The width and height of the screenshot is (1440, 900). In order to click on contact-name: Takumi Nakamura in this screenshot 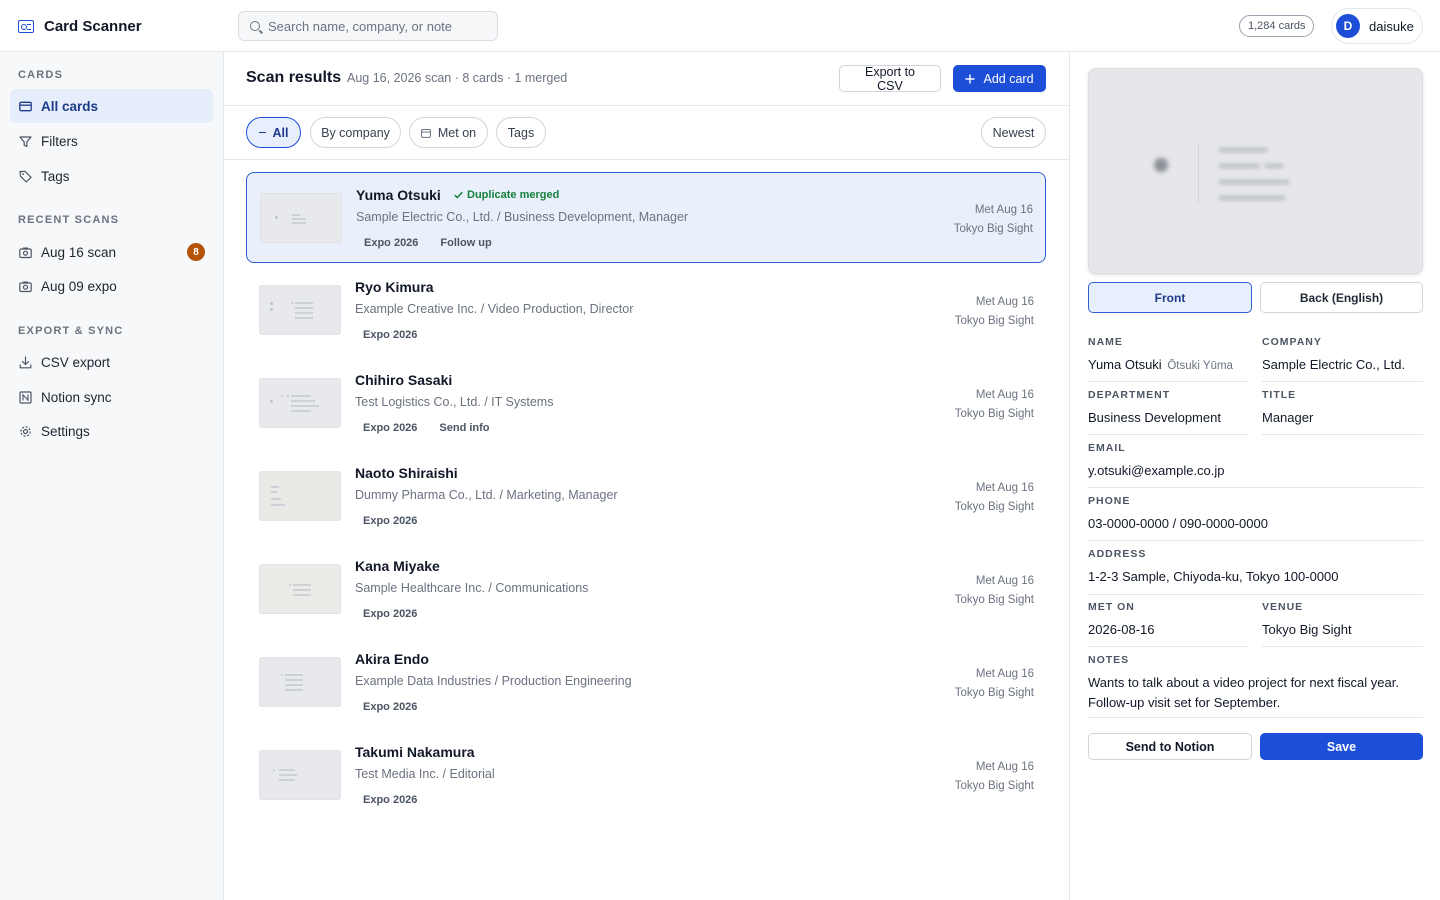, I will do `click(415, 752)`.